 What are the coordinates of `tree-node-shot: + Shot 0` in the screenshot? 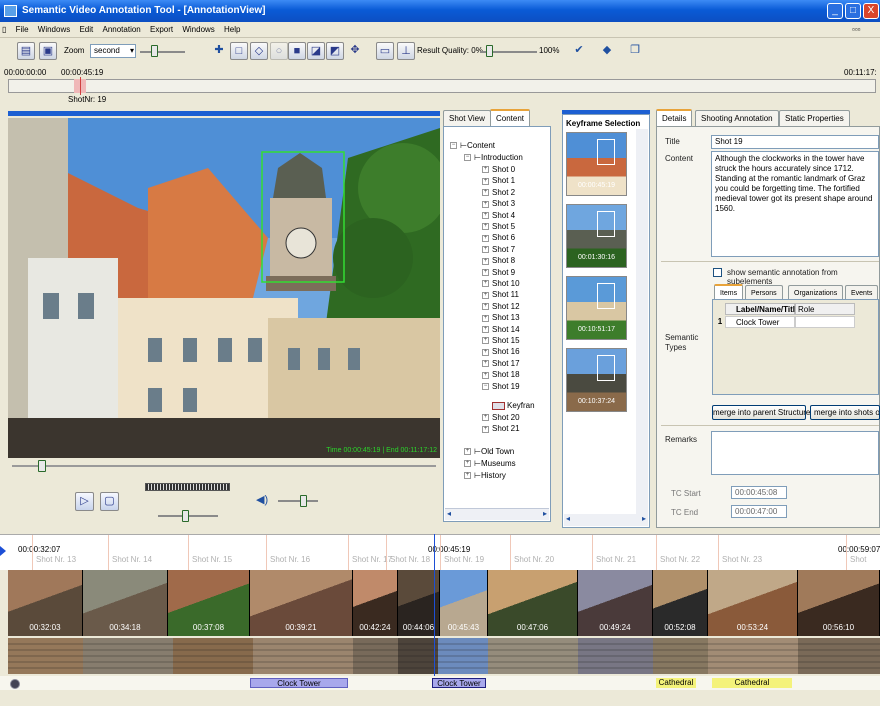 It's located at (498, 170).